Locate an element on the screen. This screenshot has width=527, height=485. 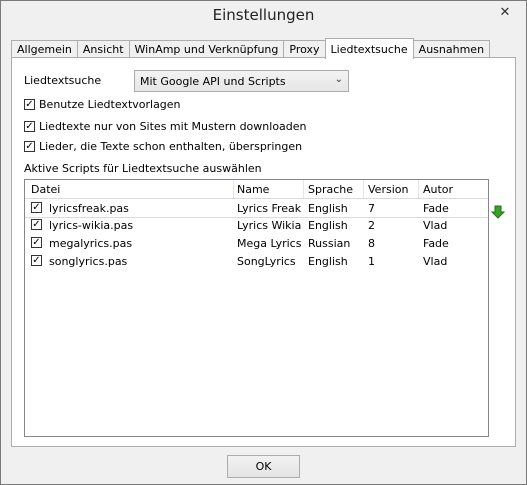
close-icon: ✕ is located at coordinates (505, 12).